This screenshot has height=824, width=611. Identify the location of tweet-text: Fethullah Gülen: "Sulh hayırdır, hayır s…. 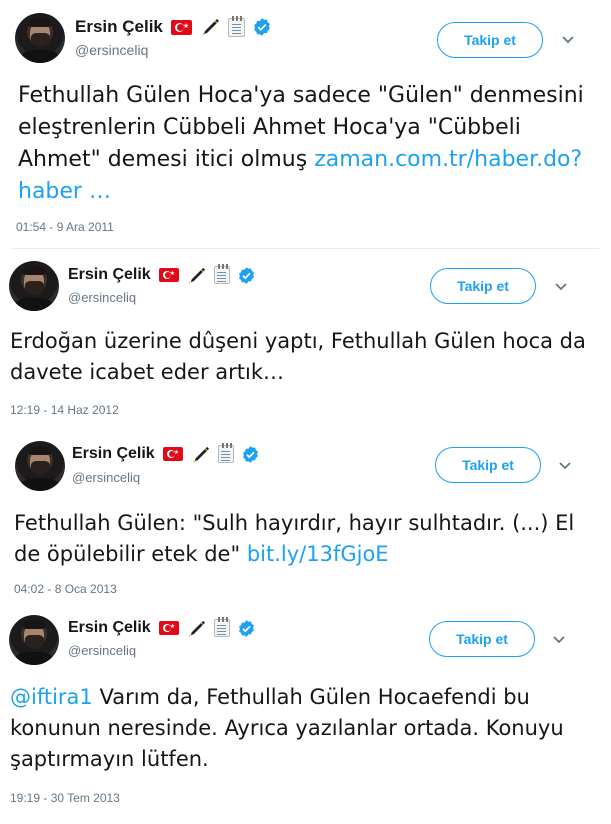
(306, 539).